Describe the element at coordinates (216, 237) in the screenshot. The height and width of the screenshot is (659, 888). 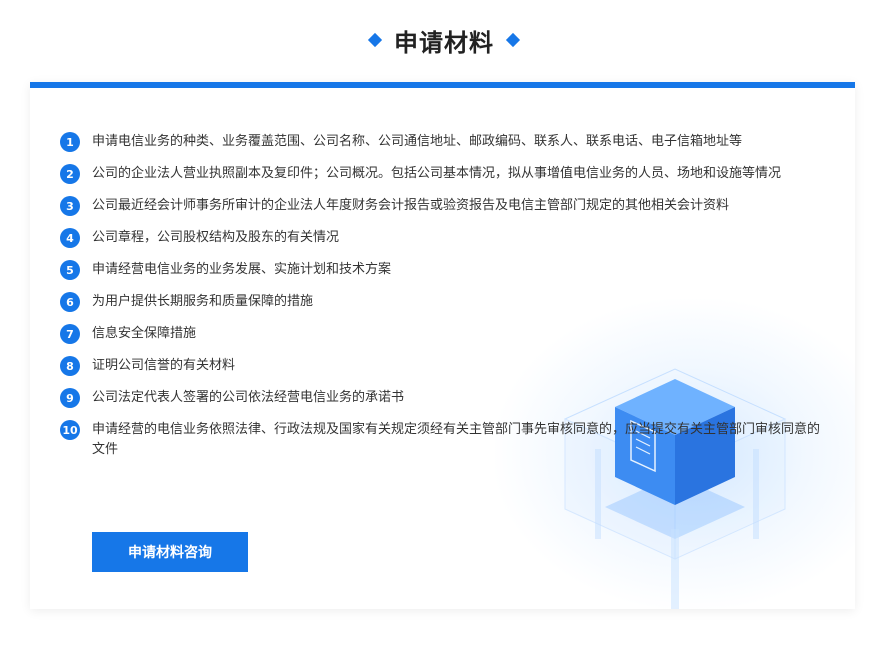
I see `item-text: 公司章程，公司股权结构及股东的有关情况` at that location.